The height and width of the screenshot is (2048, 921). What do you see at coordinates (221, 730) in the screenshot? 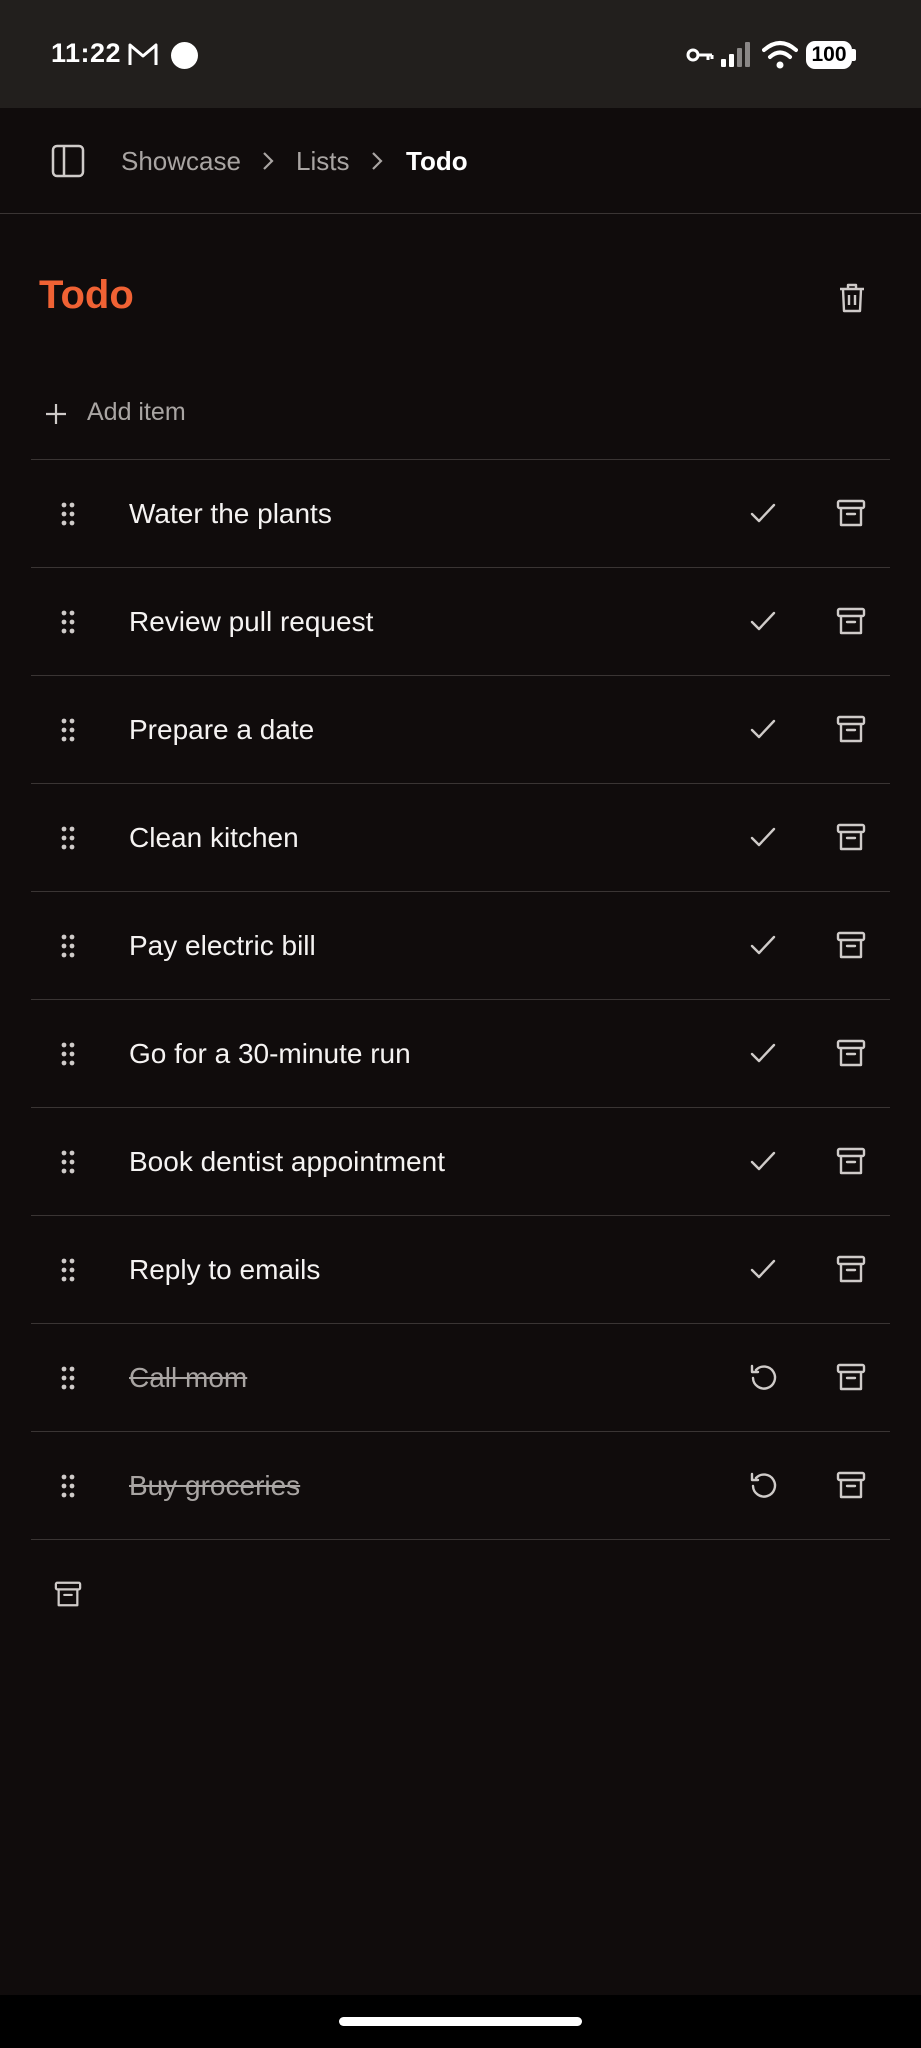
I see `todo-text: Prepare a date` at bounding box center [221, 730].